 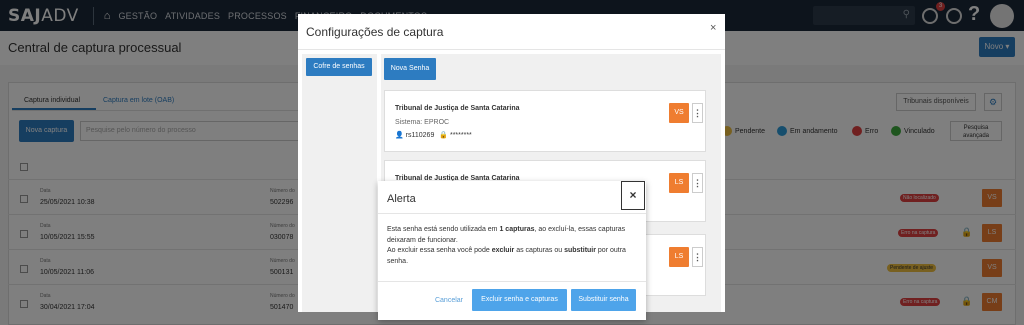 I want to click on password-card-user: 👤 rs110269 🔒 ********, so click(x=433, y=135).